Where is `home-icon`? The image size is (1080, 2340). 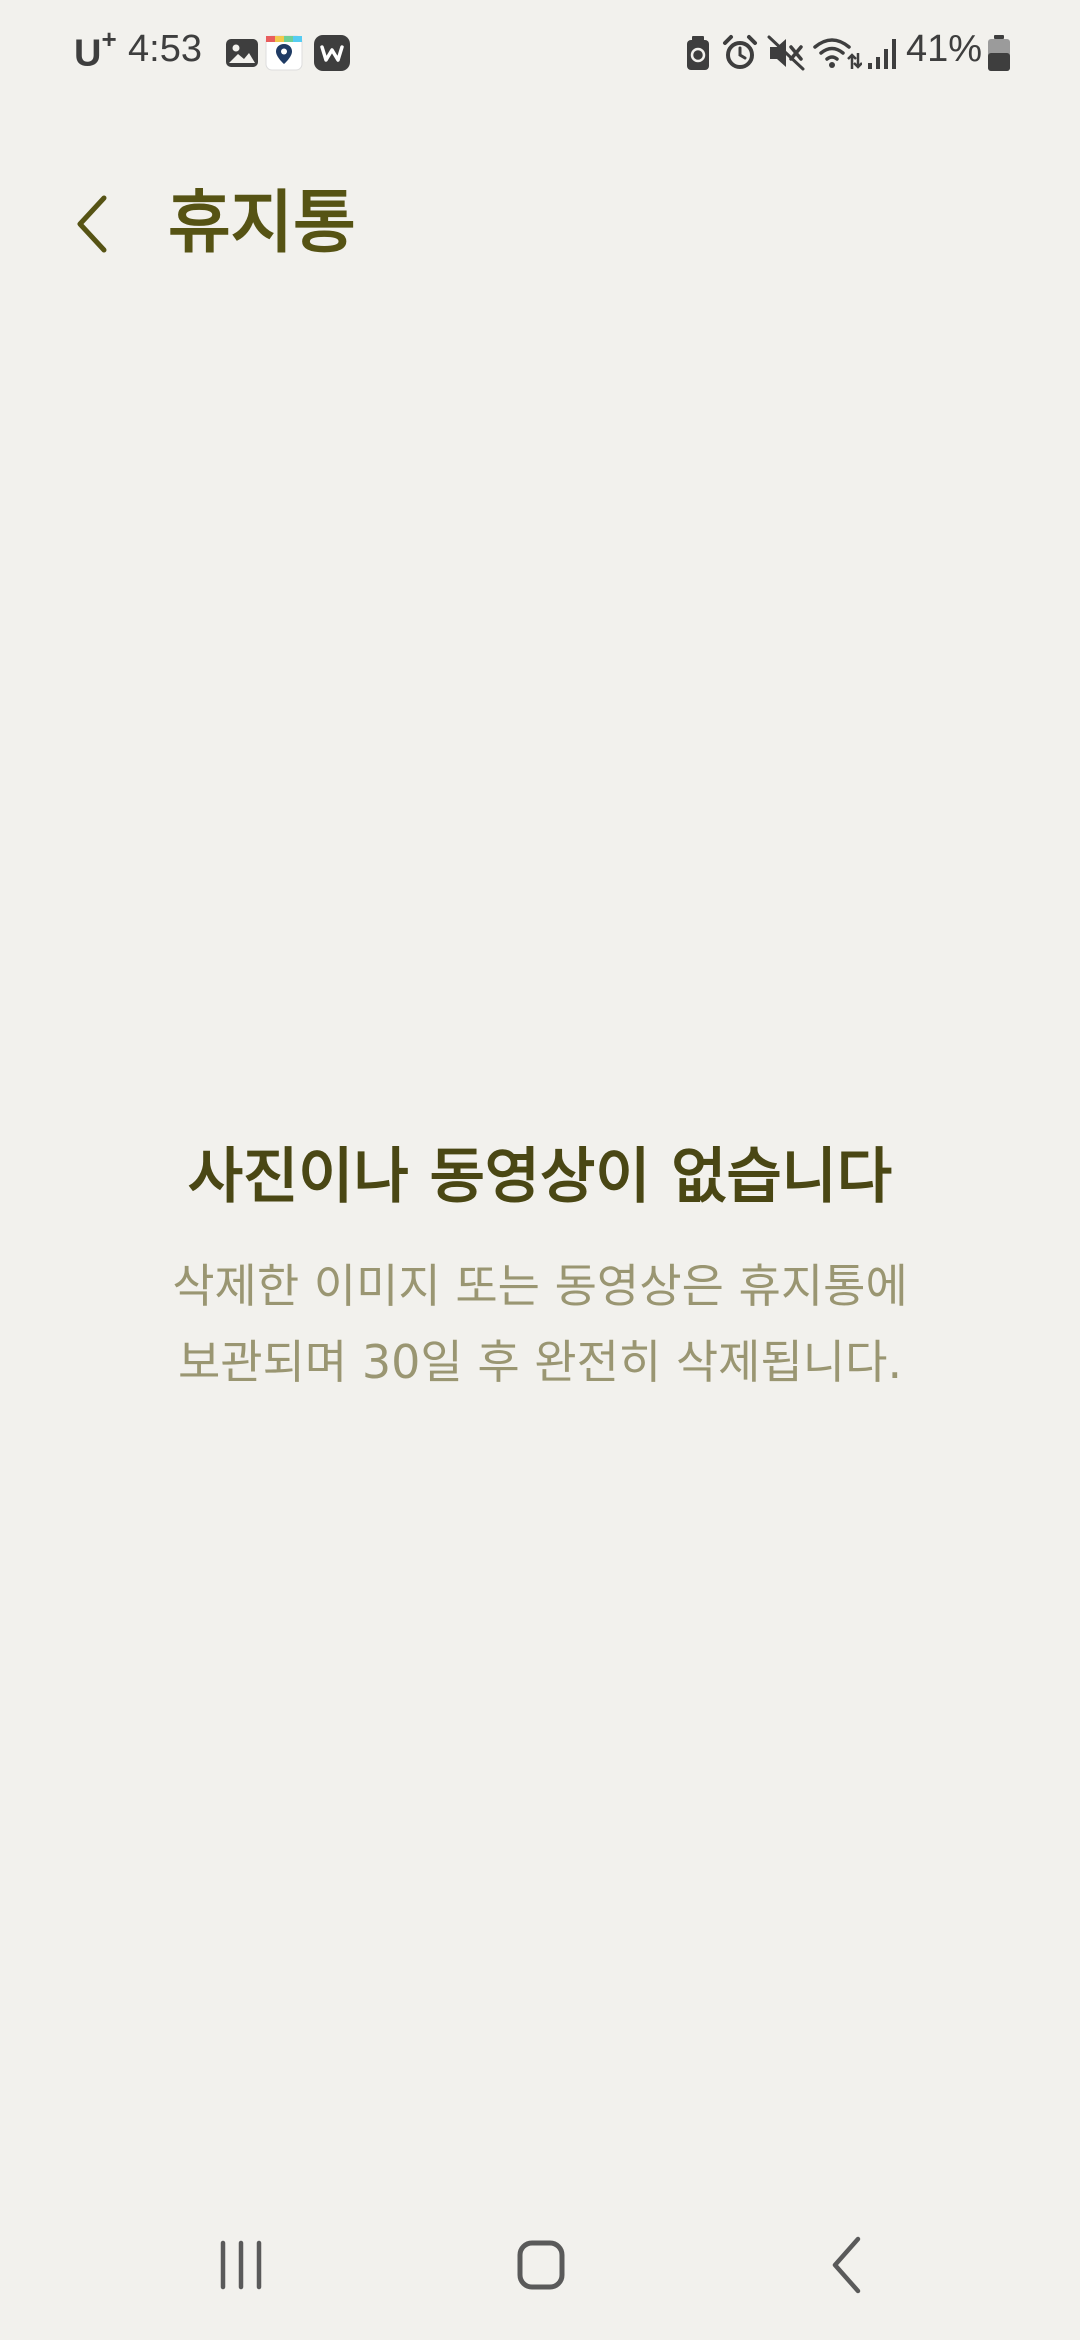
home-icon is located at coordinates (541, 2265).